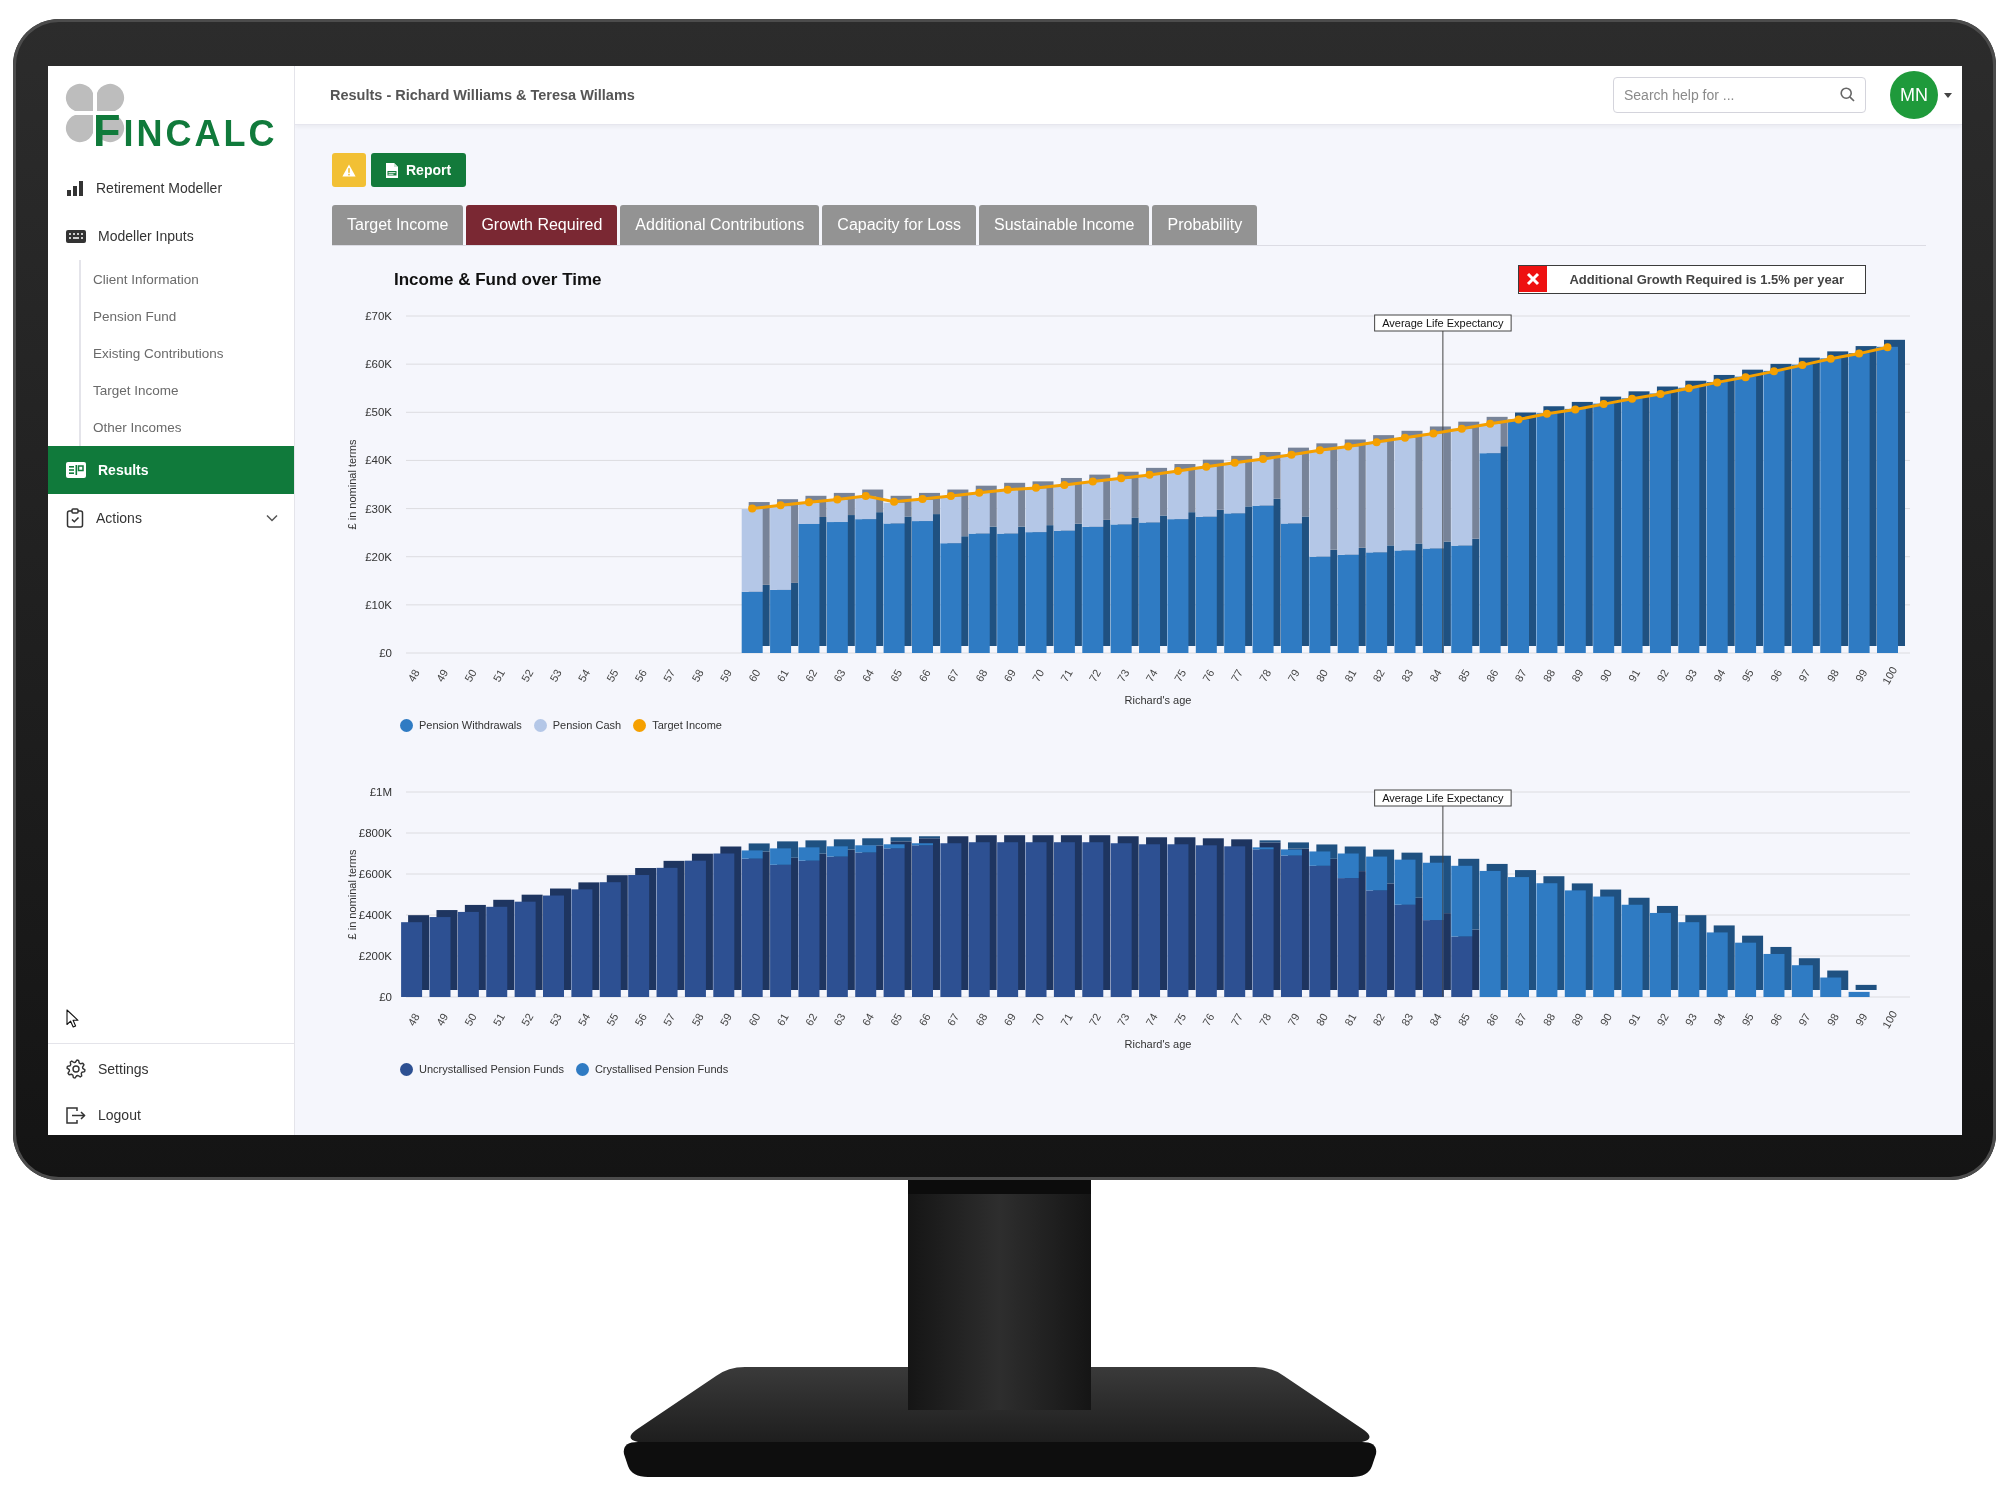 The height and width of the screenshot is (1500, 2000). Describe the element at coordinates (669, 675) in the screenshot. I see `x-axis-label: 57` at that location.